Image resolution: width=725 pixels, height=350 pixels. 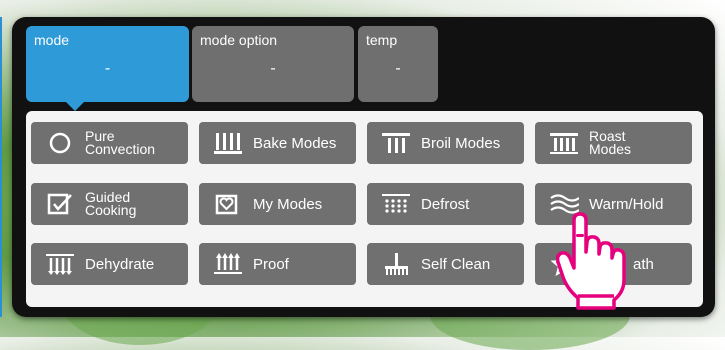 I want to click on warm-hold-label: Warm/Hold, so click(x=626, y=204).